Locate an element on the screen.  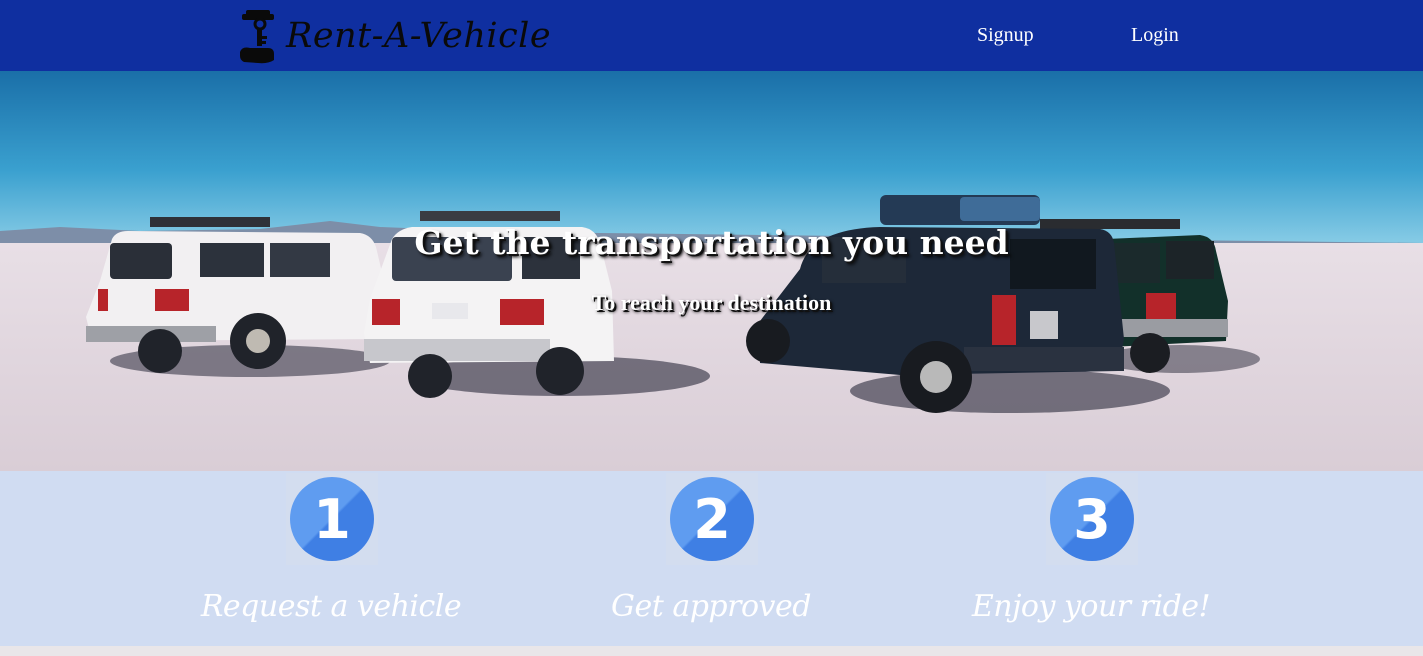
top-navbar: Rent-A-Vehicle Signup Login is located at coordinates (711, 35).